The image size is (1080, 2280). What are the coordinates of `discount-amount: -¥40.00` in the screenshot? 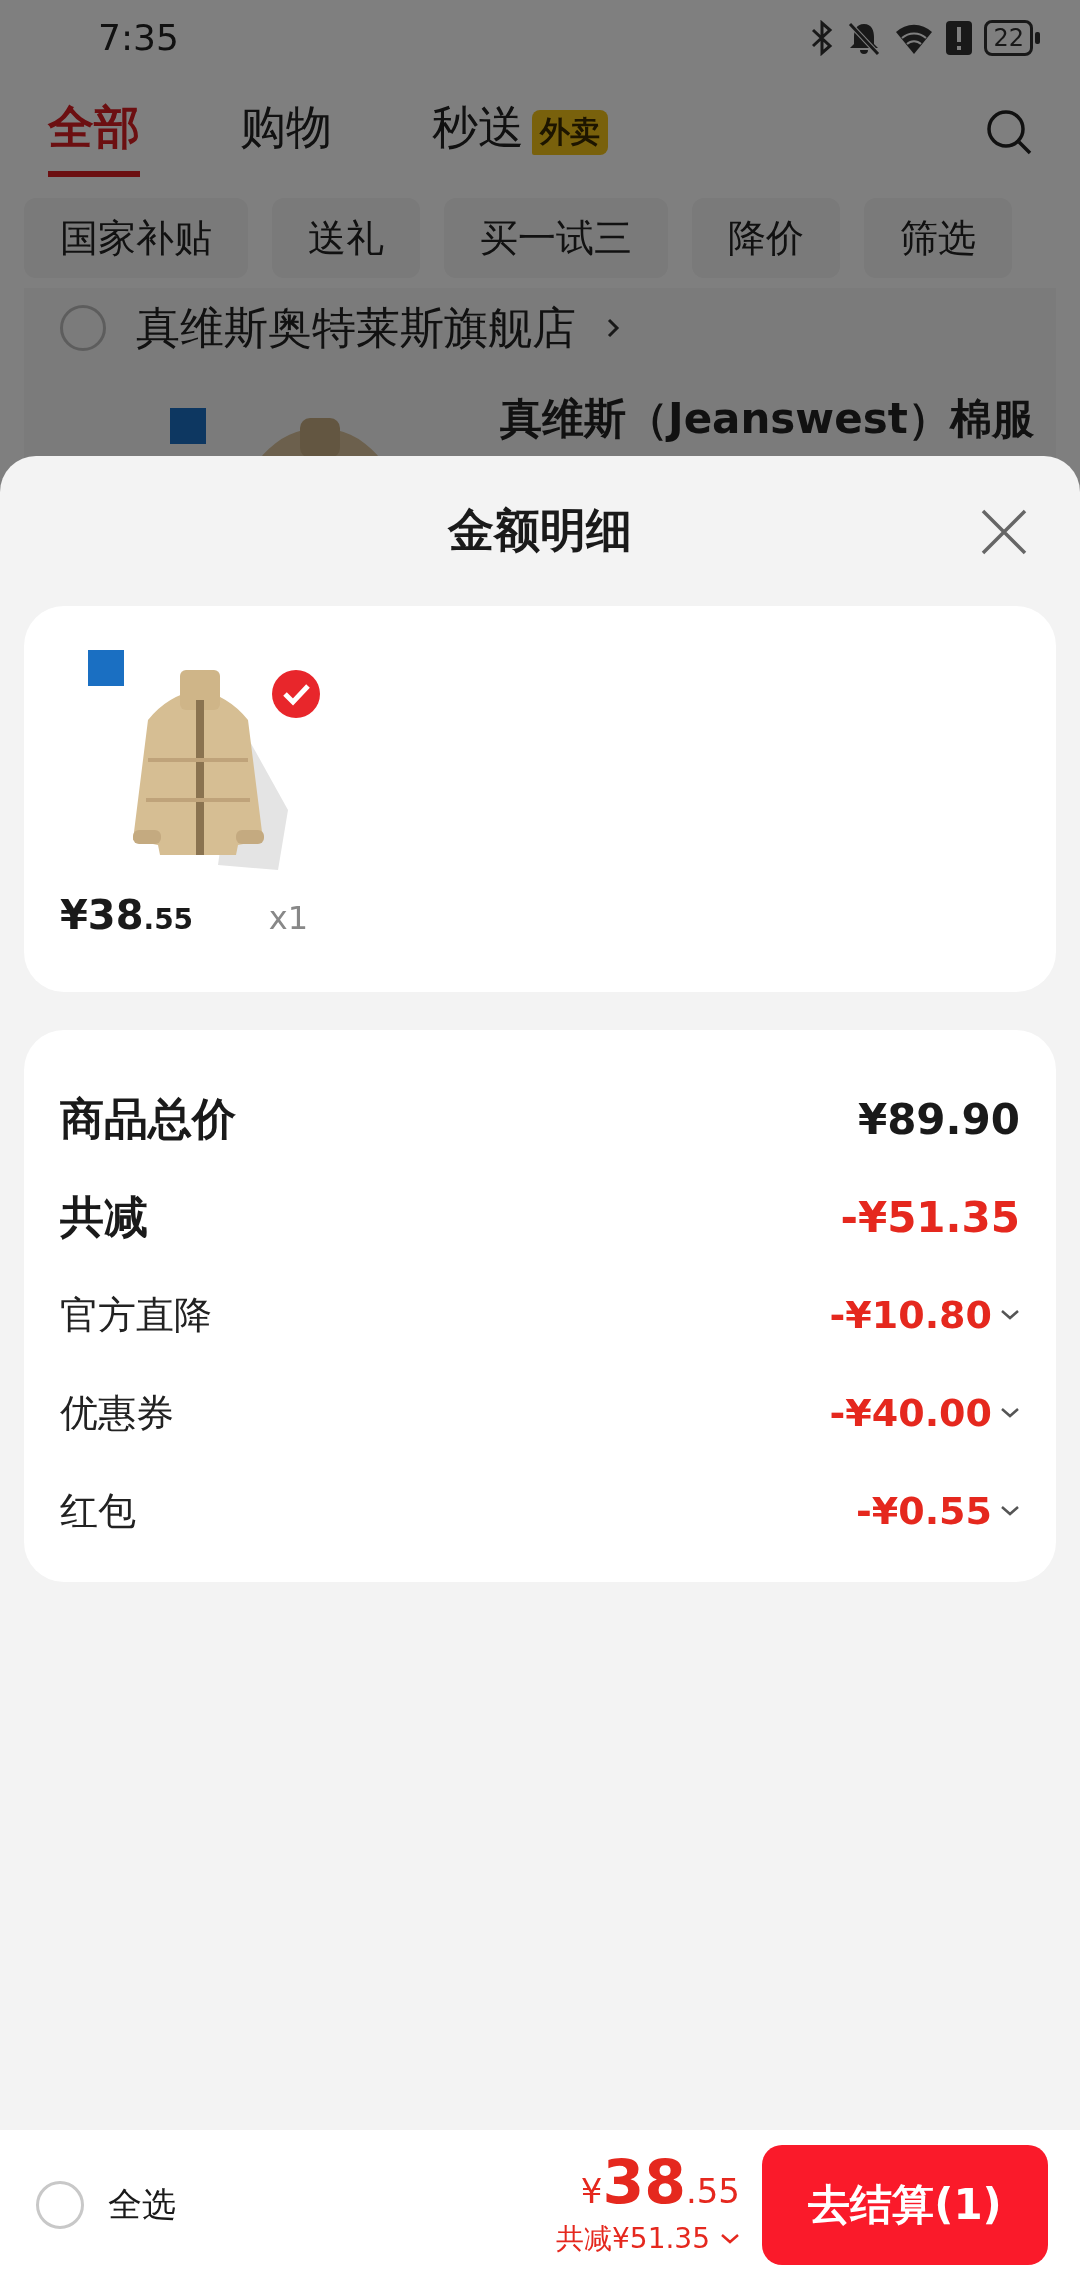 It's located at (910, 1413).